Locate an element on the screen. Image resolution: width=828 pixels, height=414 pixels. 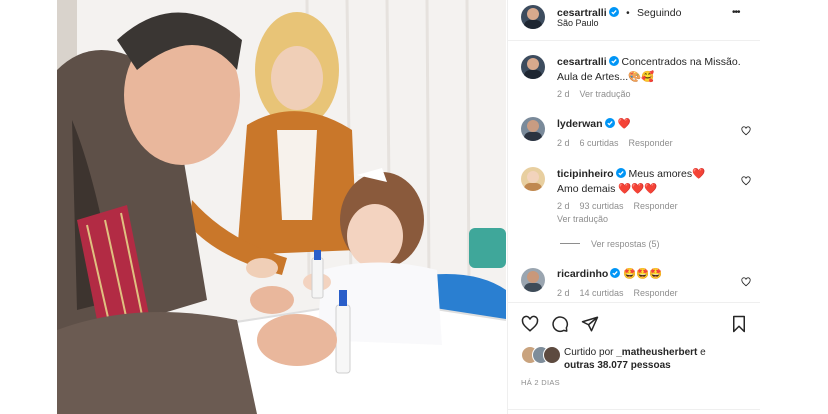
caption-avatar is located at coordinates (533, 67).